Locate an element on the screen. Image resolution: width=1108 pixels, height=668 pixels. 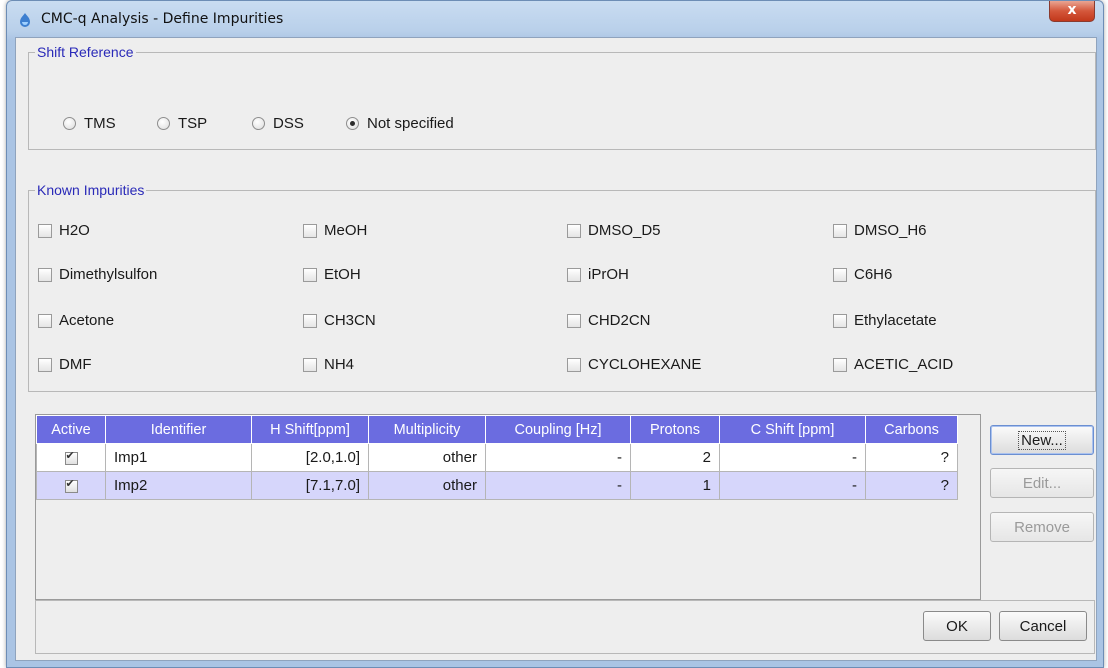
impurity-label: Dimethylsulfon is located at coordinates (108, 274).